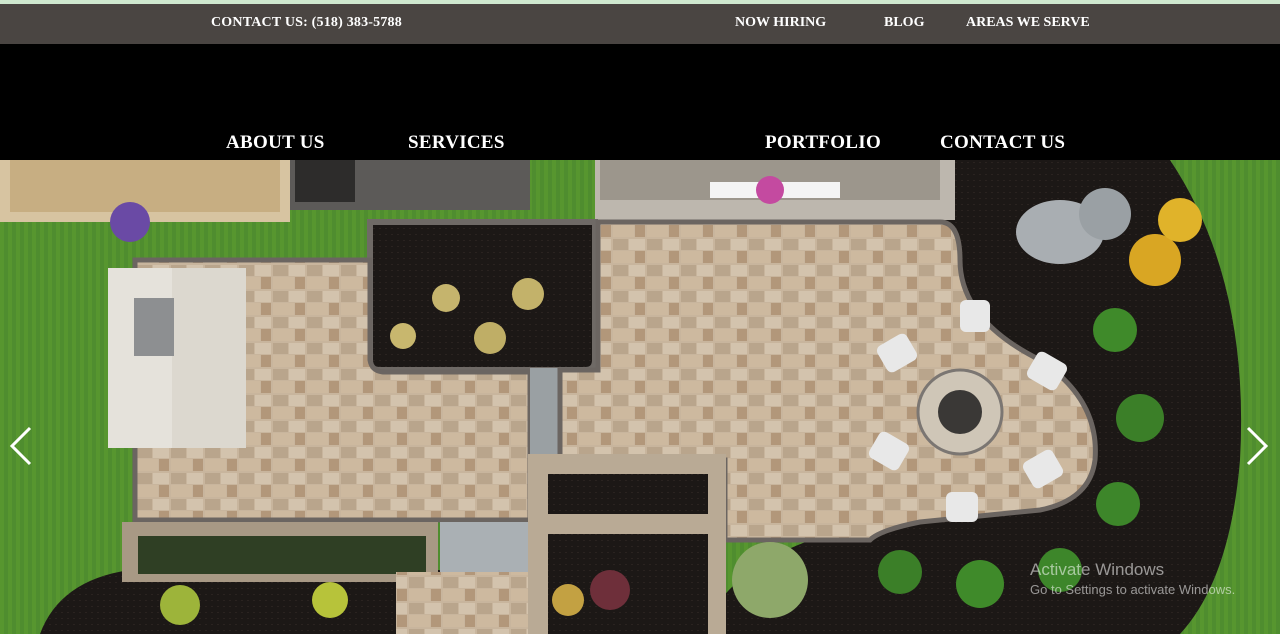 This screenshot has width=1280, height=634. What do you see at coordinates (275, 143) in the screenshot?
I see `nav-about-us: ABOUT US` at bounding box center [275, 143].